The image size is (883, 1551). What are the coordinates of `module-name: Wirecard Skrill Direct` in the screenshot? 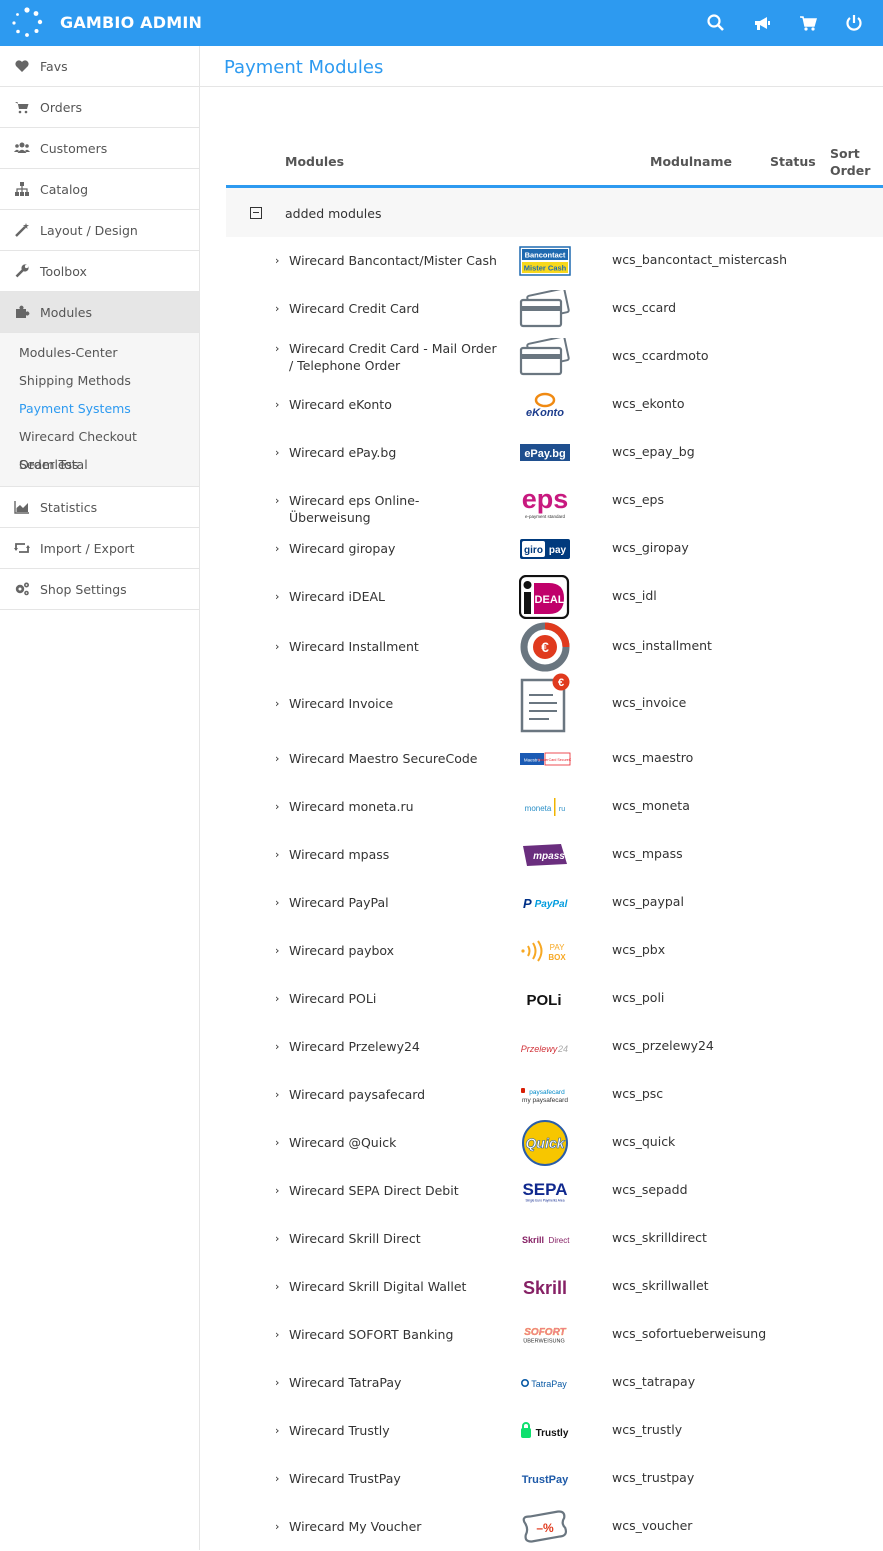 It's located at (394, 1238).